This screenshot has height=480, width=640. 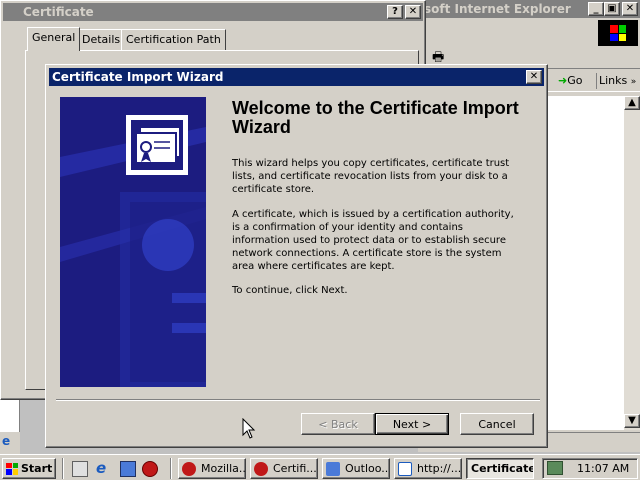 I want to click on quicklaunch-mozilla-icon, so click(x=150, y=469).